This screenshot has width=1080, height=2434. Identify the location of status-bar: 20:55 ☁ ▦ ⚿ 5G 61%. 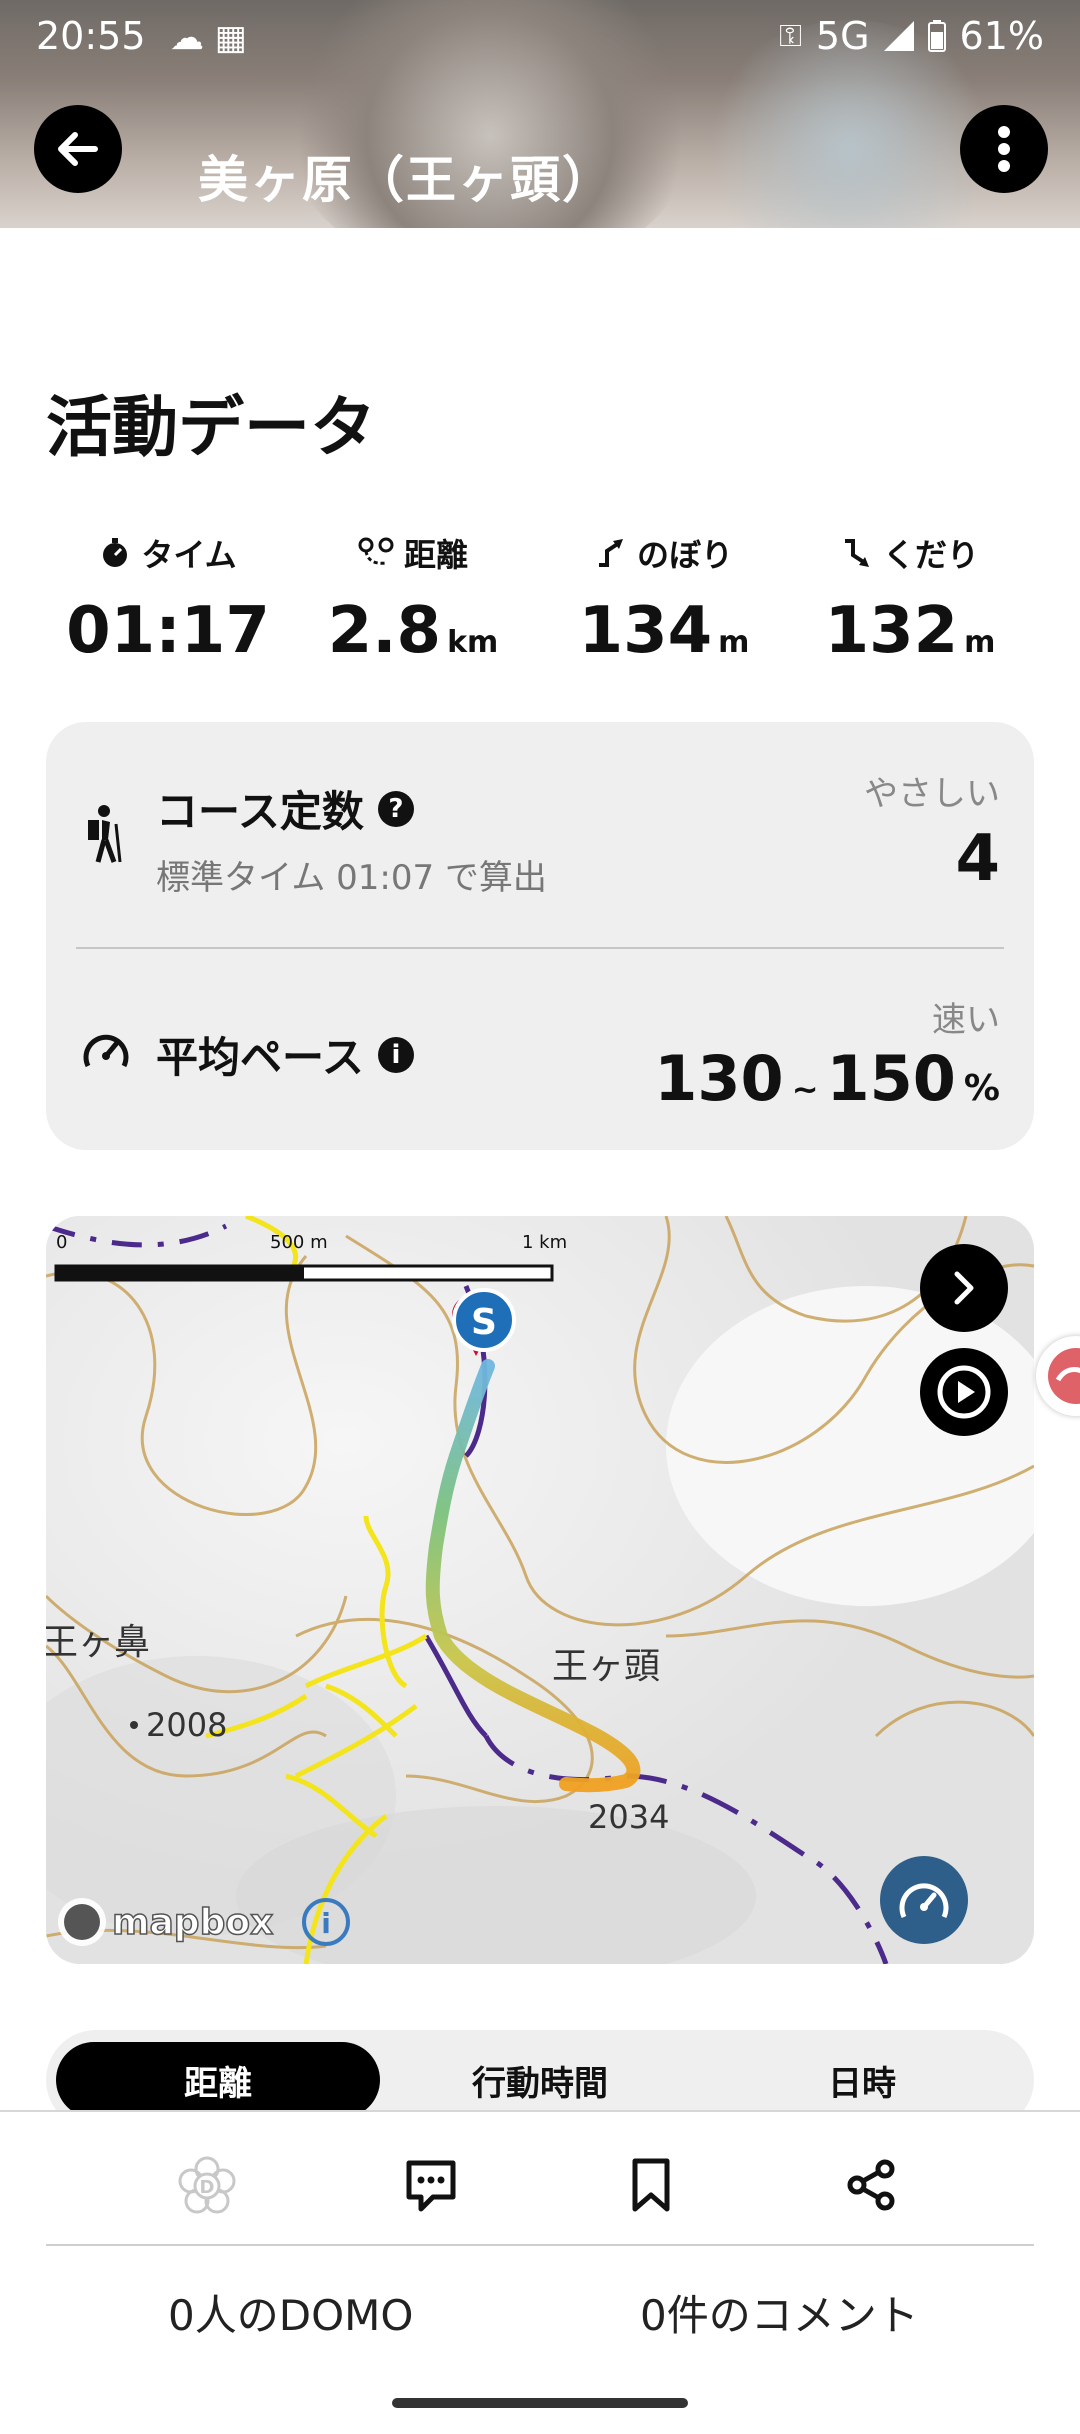
(540, 38).